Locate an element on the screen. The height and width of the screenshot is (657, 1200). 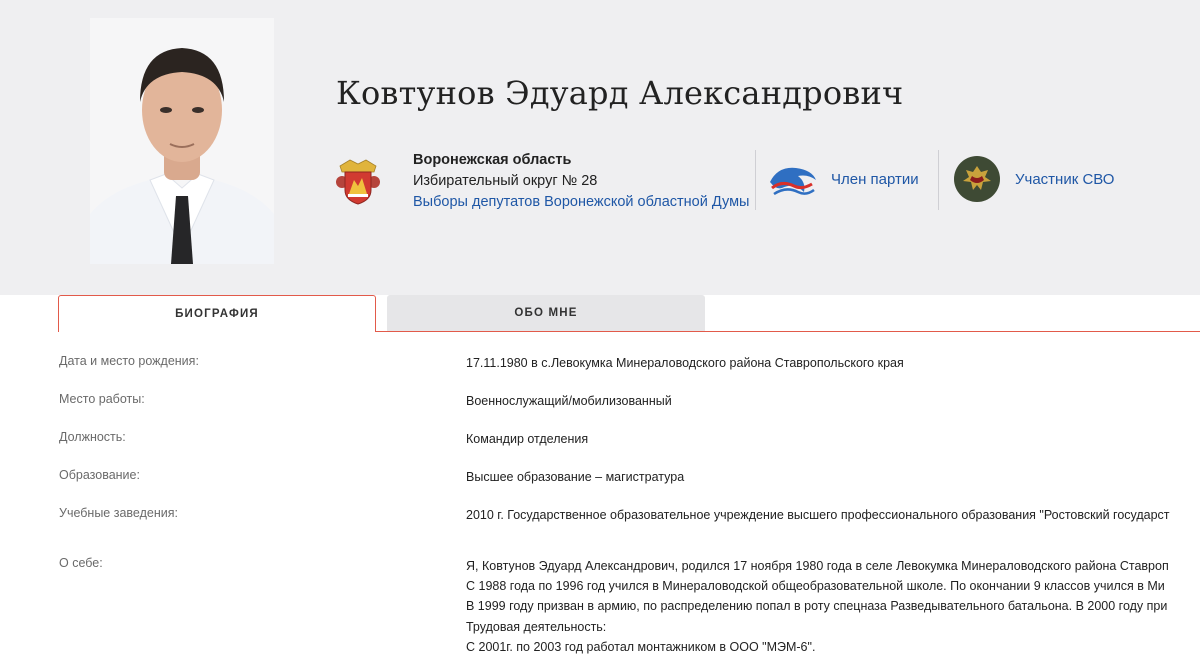
armed-forces-emblem-icon is located at coordinates (977, 179).